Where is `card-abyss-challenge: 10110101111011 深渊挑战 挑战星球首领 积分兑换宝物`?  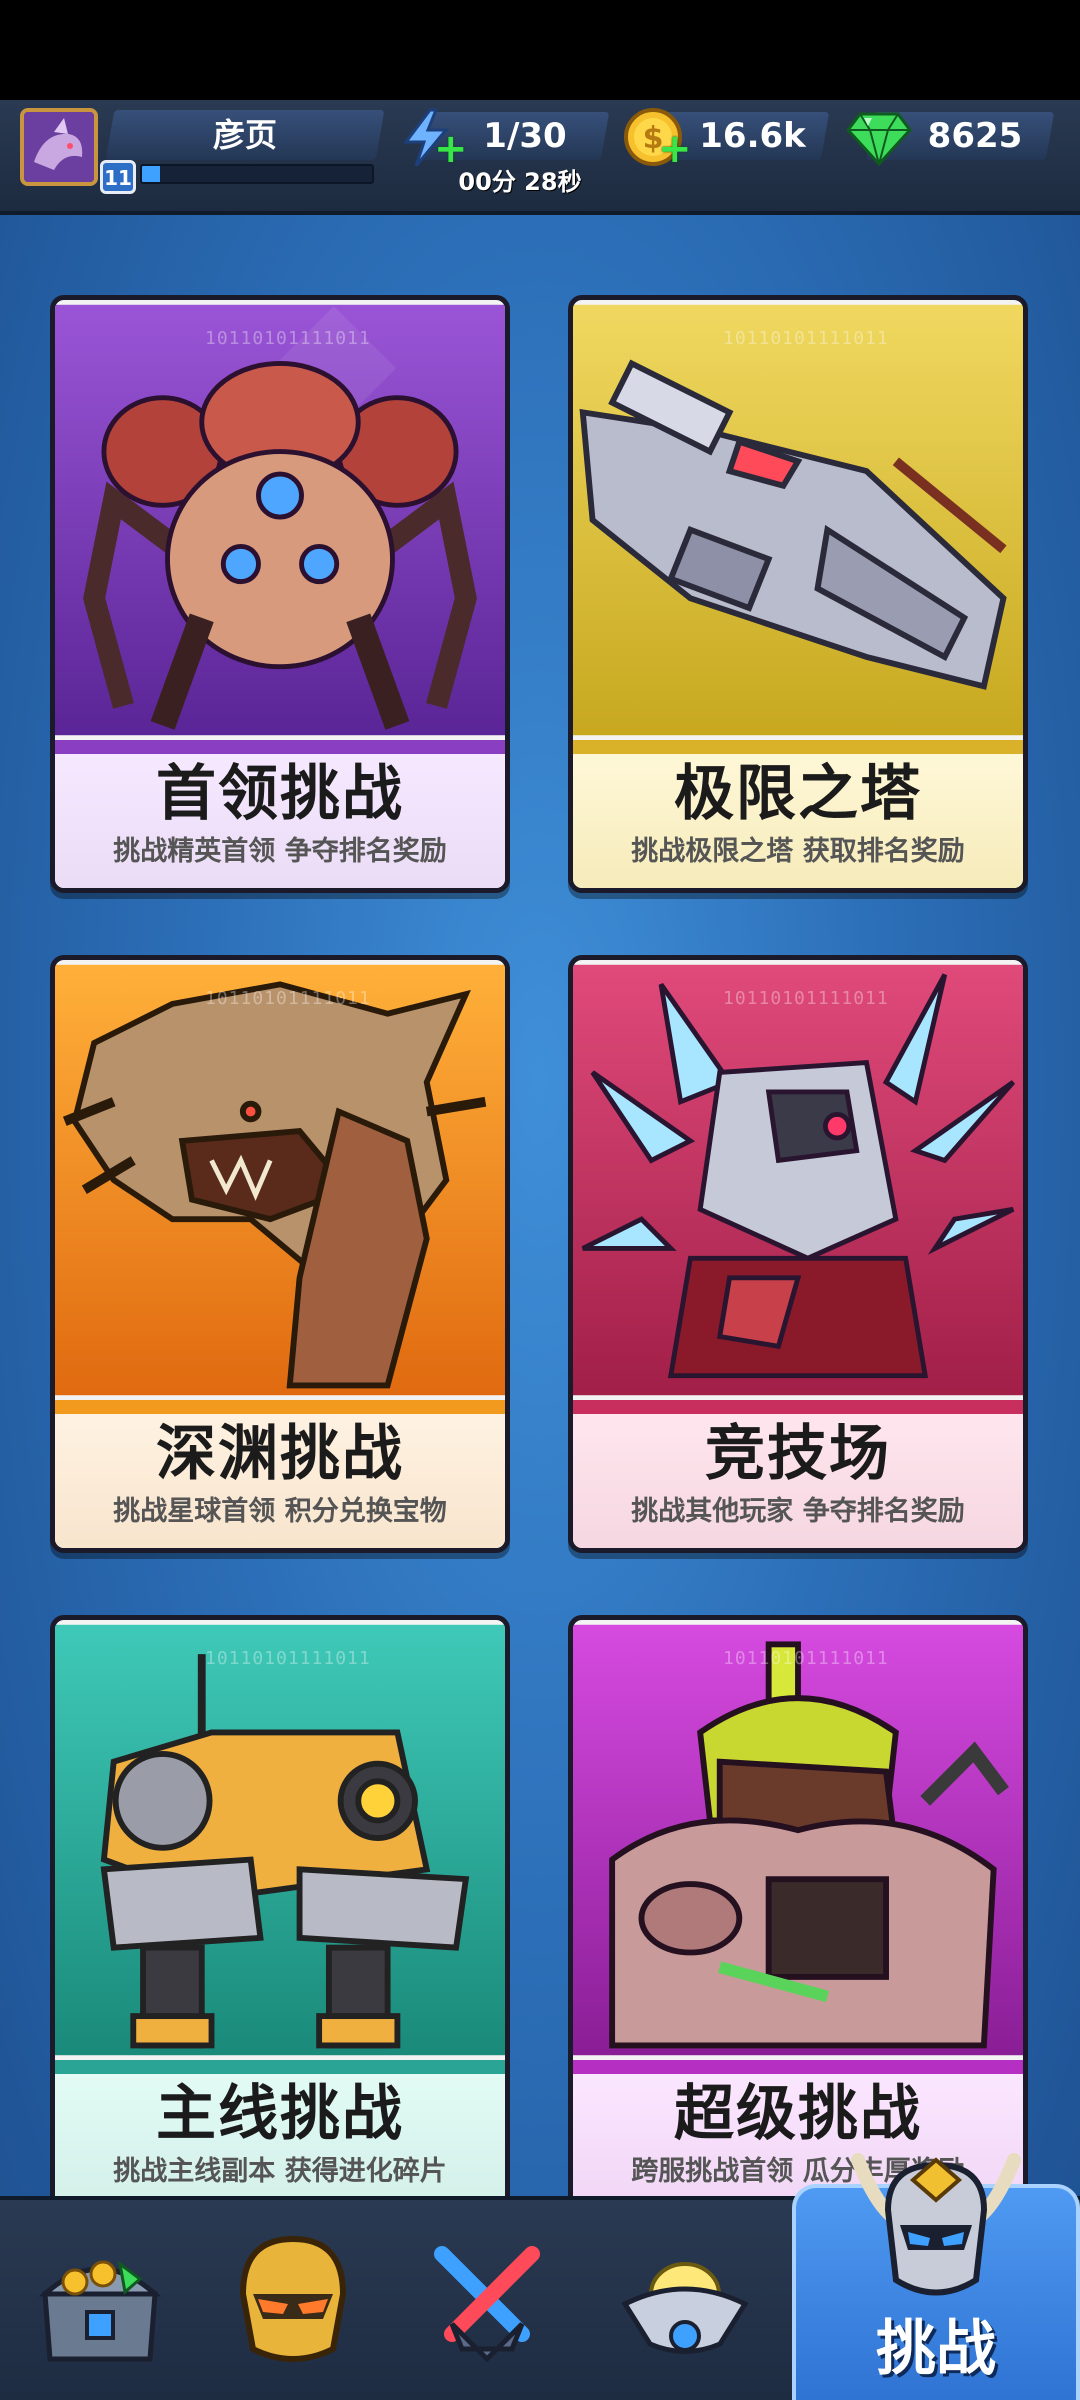 card-abyss-challenge: 10110101111011 深渊挑战 挑战星球首领 积分兑换宝物 is located at coordinates (280, 1254).